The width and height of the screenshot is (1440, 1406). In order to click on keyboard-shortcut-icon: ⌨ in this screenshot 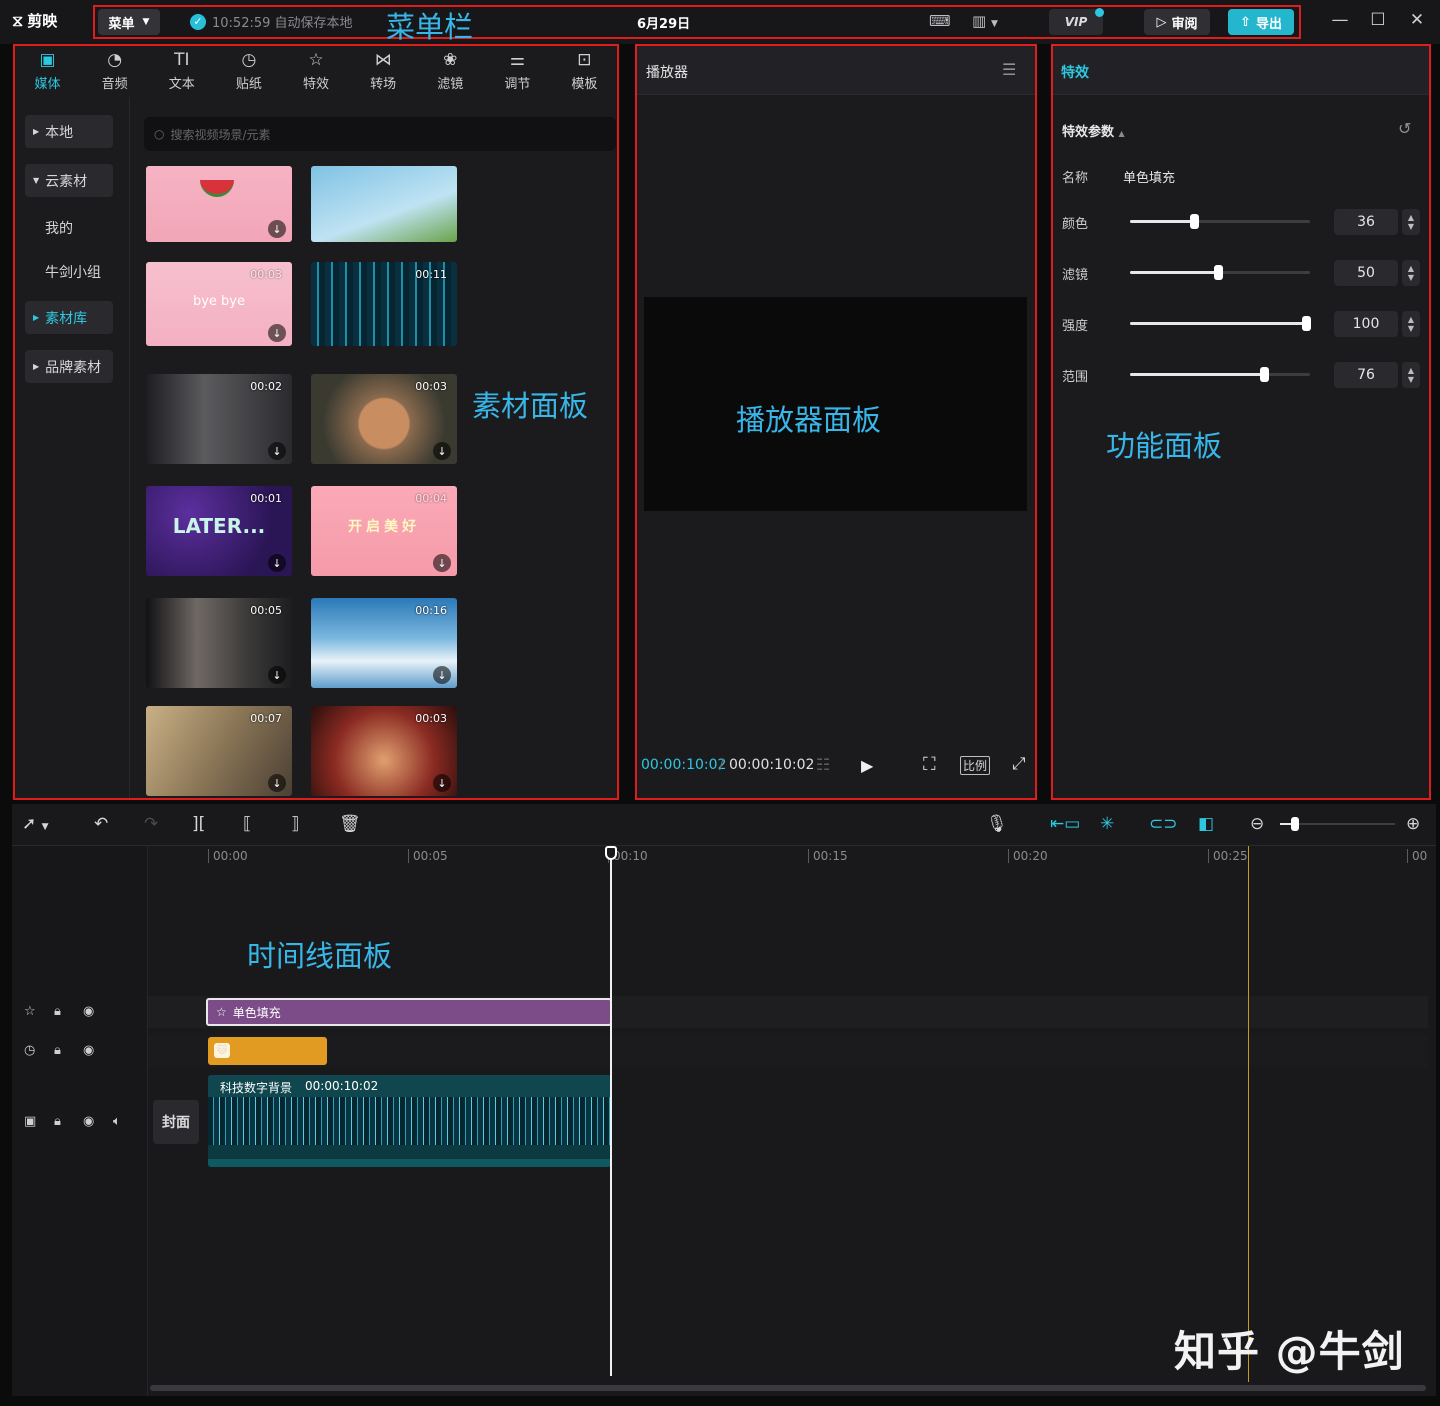, I will do `click(940, 21)`.